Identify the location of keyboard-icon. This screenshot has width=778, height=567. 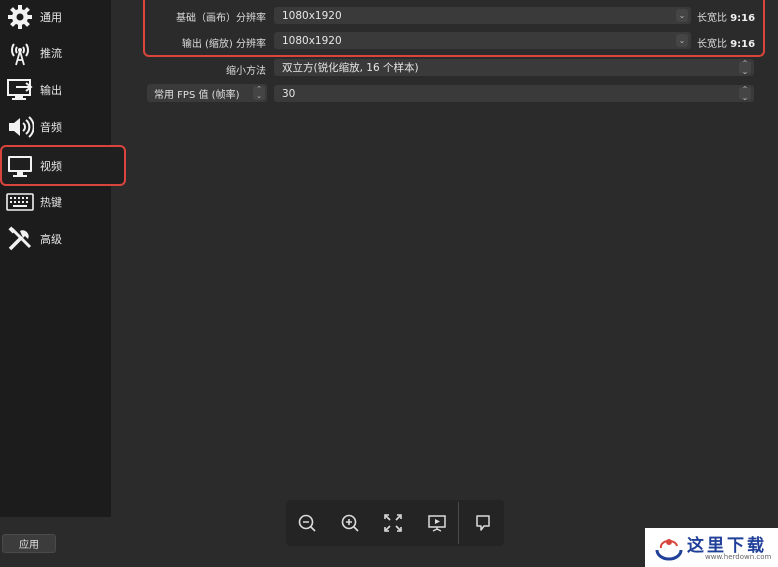
(20, 202).